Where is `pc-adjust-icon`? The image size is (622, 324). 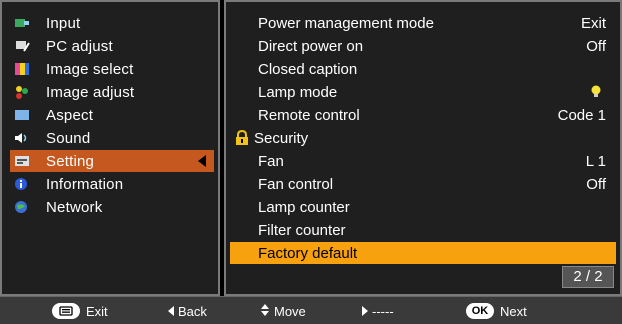 pc-adjust-icon is located at coordinates (22, 46).